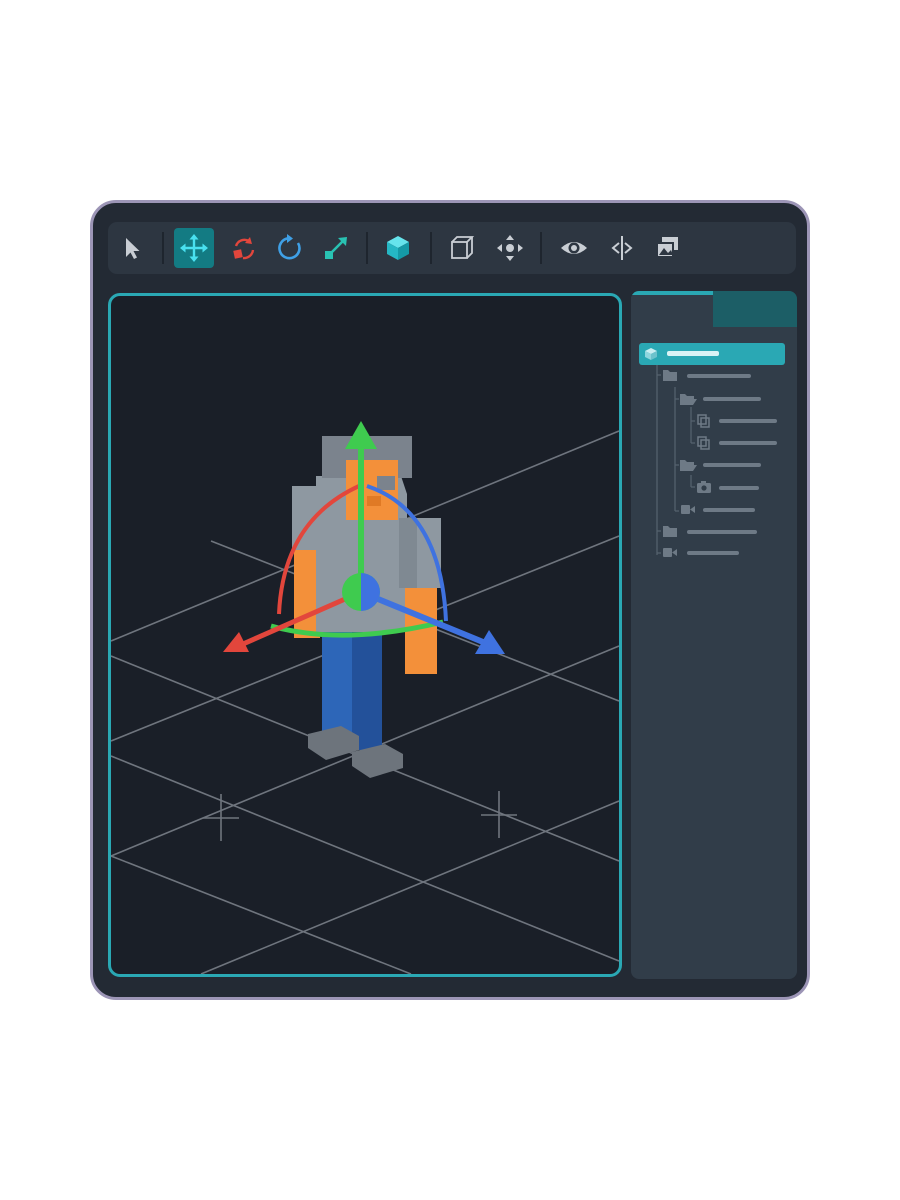  I want to click on outliner-tab-inactive, so click(755, 309).